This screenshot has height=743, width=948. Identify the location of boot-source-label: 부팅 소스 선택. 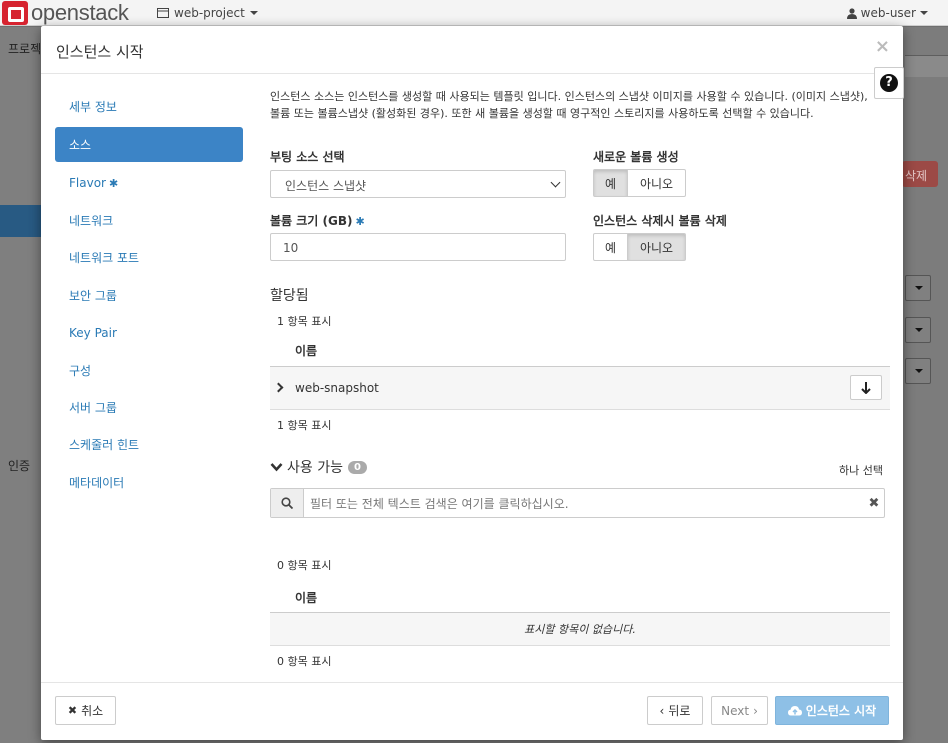
(307, 157).